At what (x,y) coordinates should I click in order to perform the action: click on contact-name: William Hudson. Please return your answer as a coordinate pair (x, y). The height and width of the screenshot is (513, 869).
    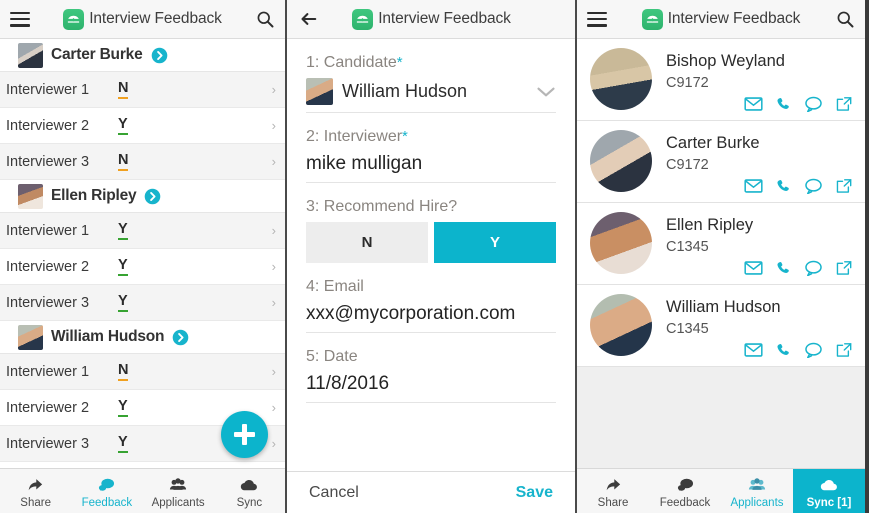
    Looking at the image, I should click on (723, 307).